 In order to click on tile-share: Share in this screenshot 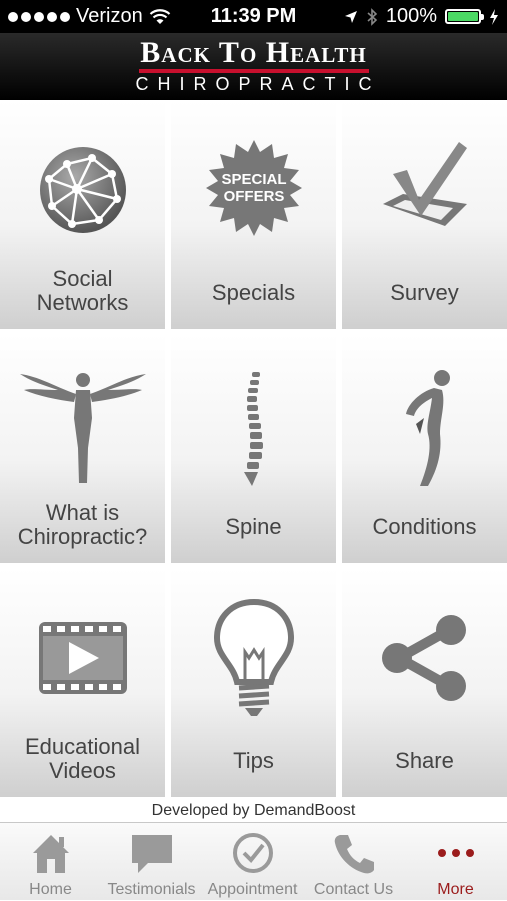, I will do `click(424, 682)`.